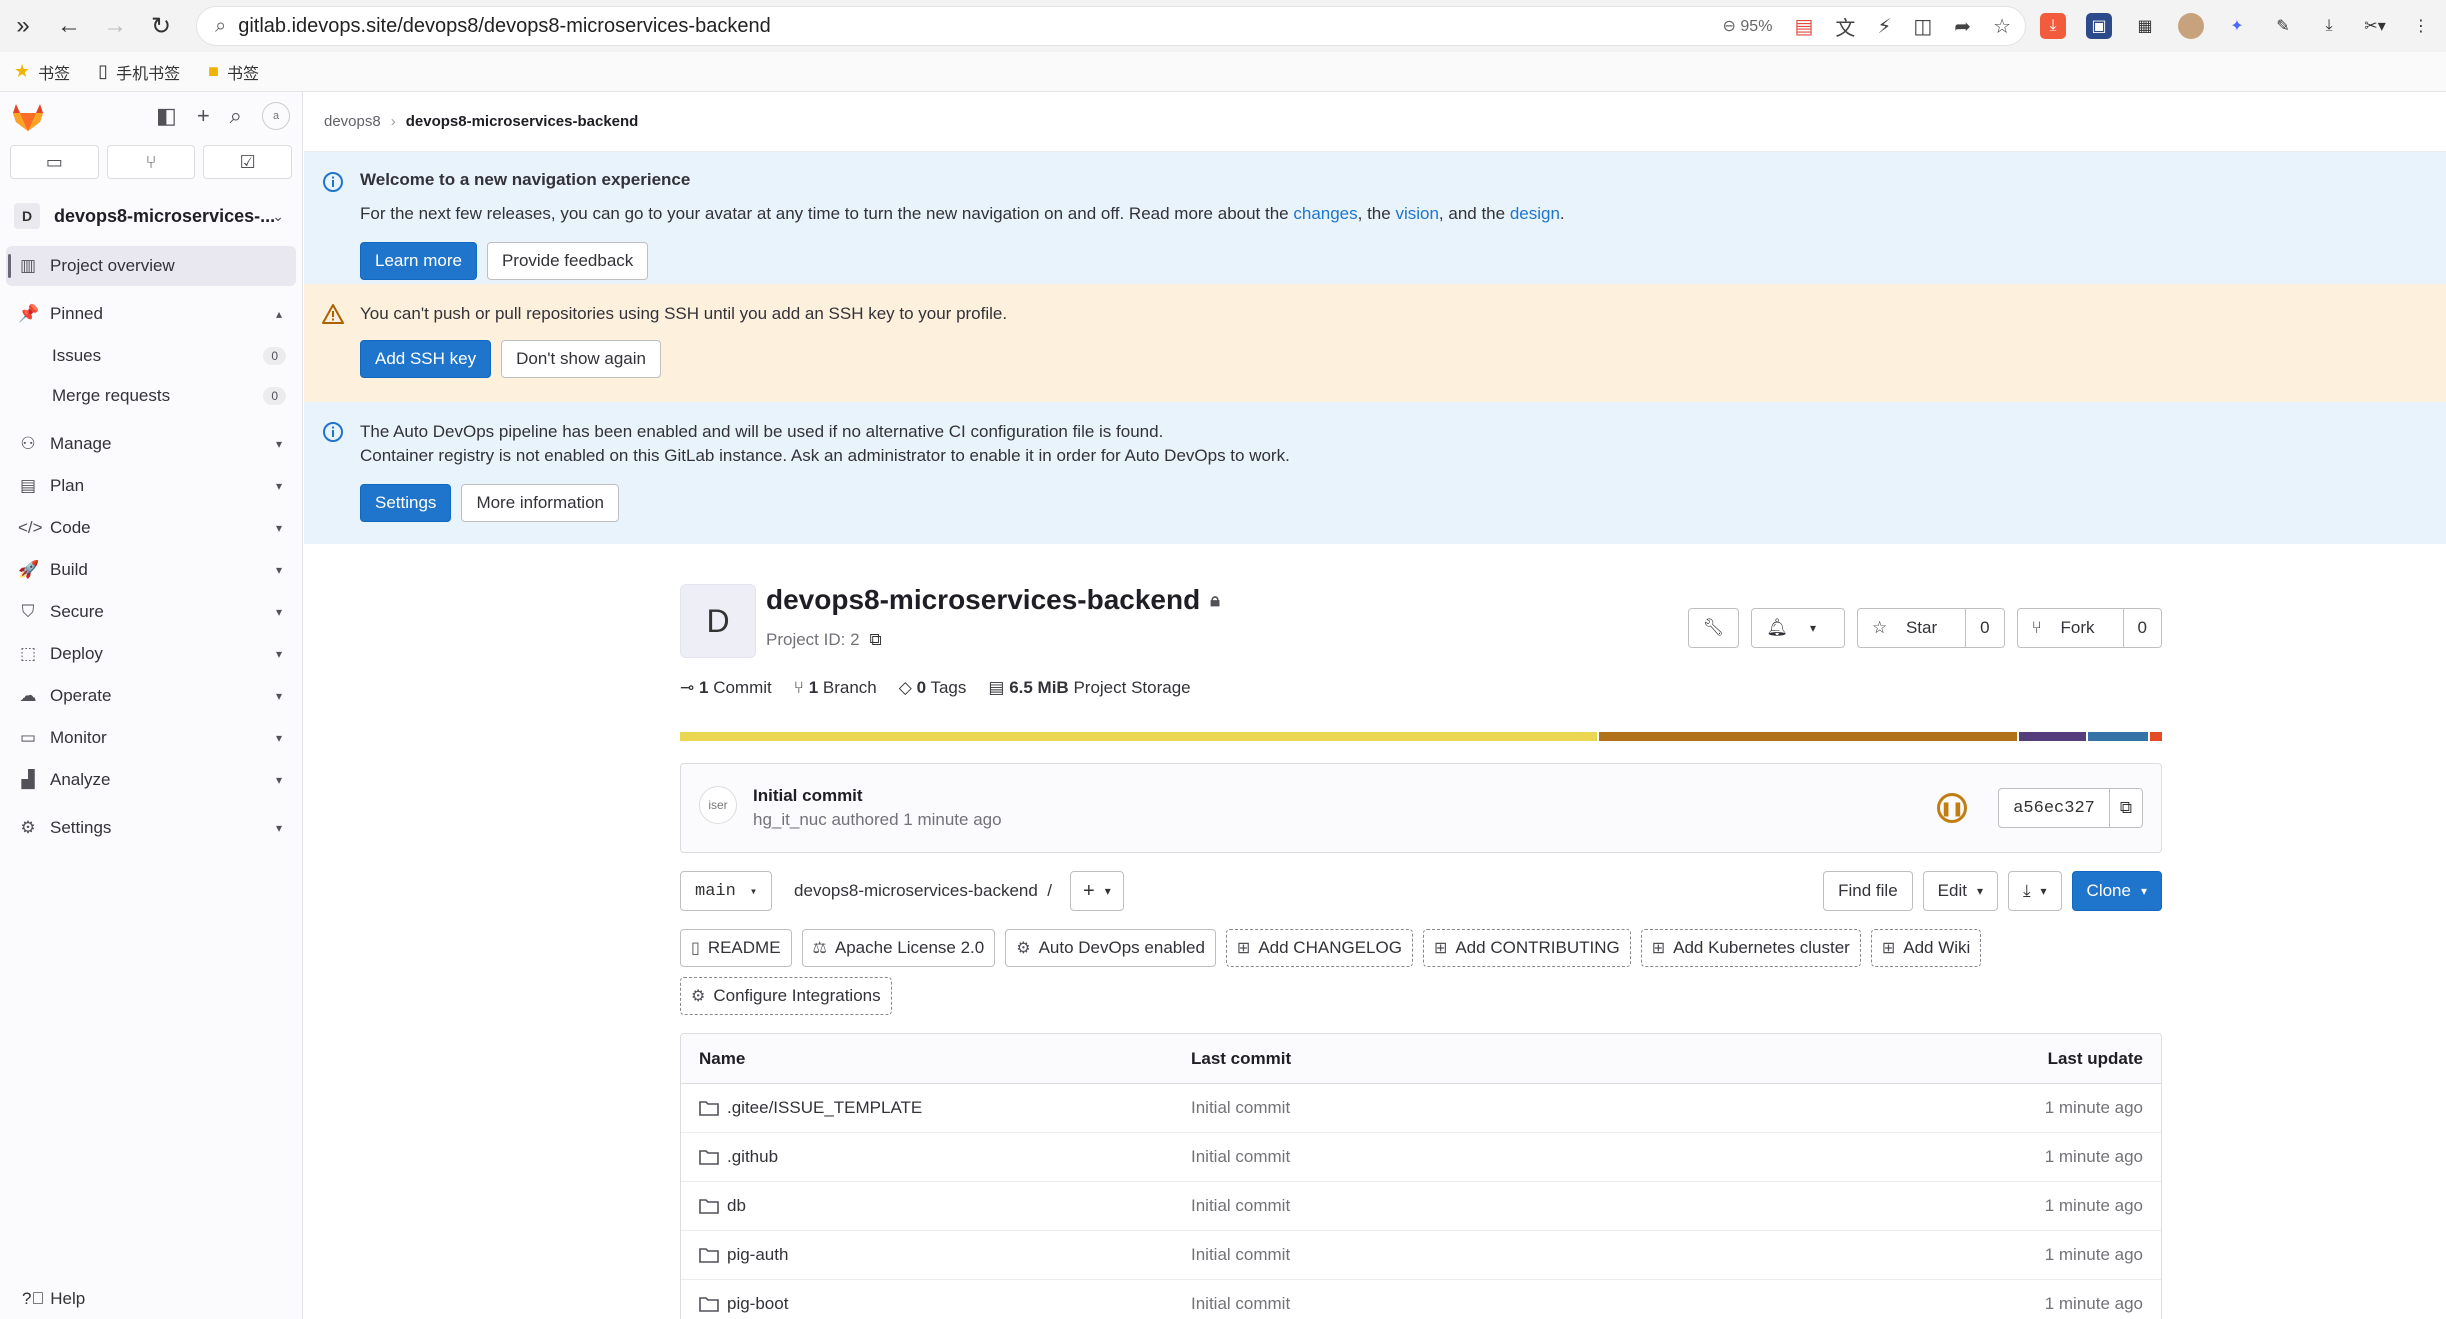 This screenshot has height=1319, width=2446. I want to click on avatar: a, so click(276, 116).